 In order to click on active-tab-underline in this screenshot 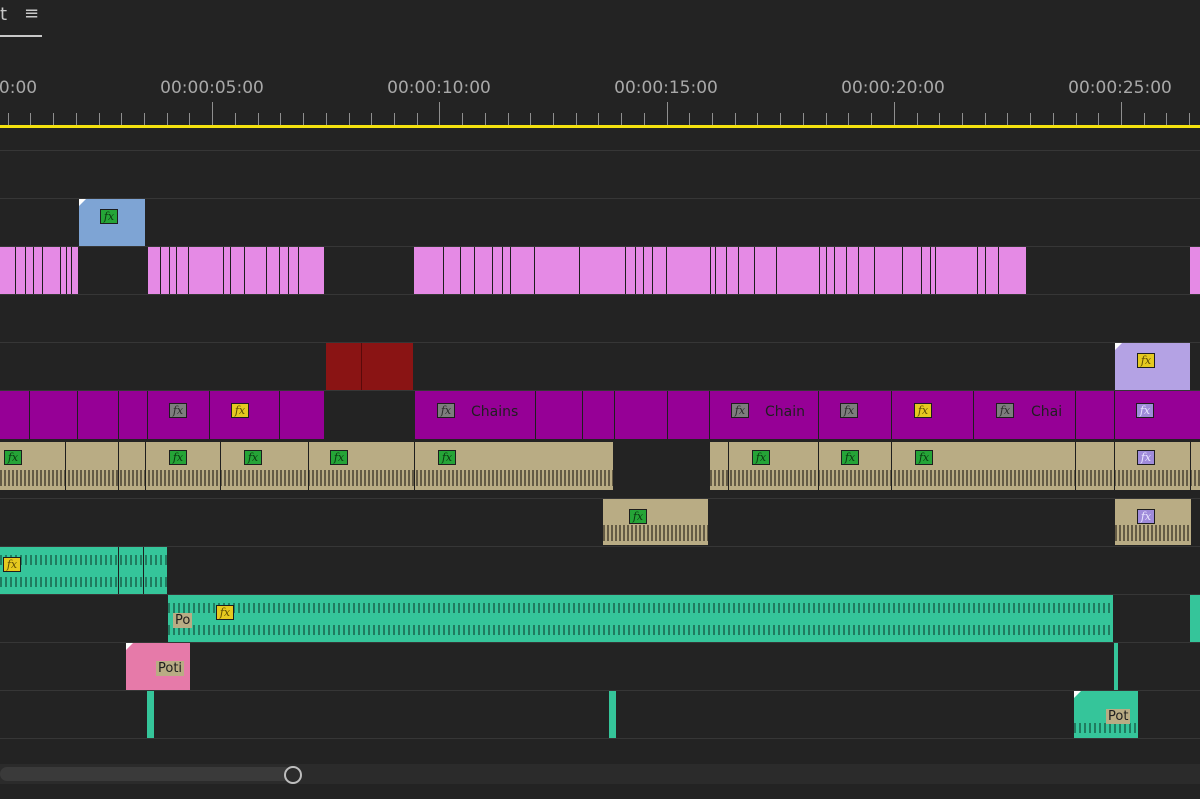, I will do `click(21, 36)`.